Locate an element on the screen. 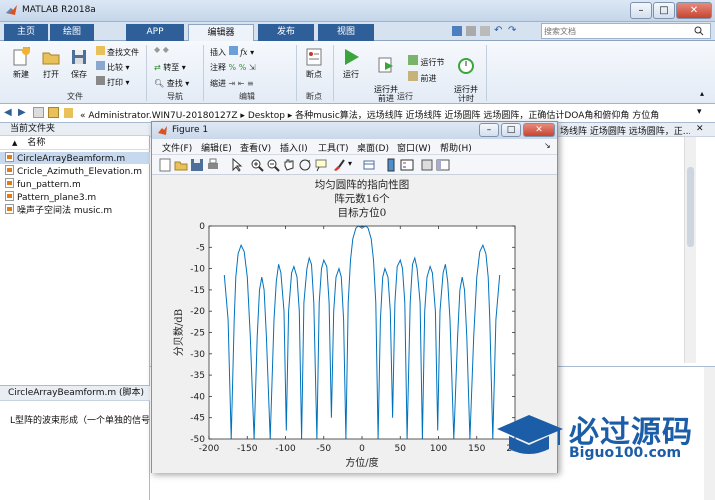  show-plot-tools-icon is located at coordinates (443, 165).